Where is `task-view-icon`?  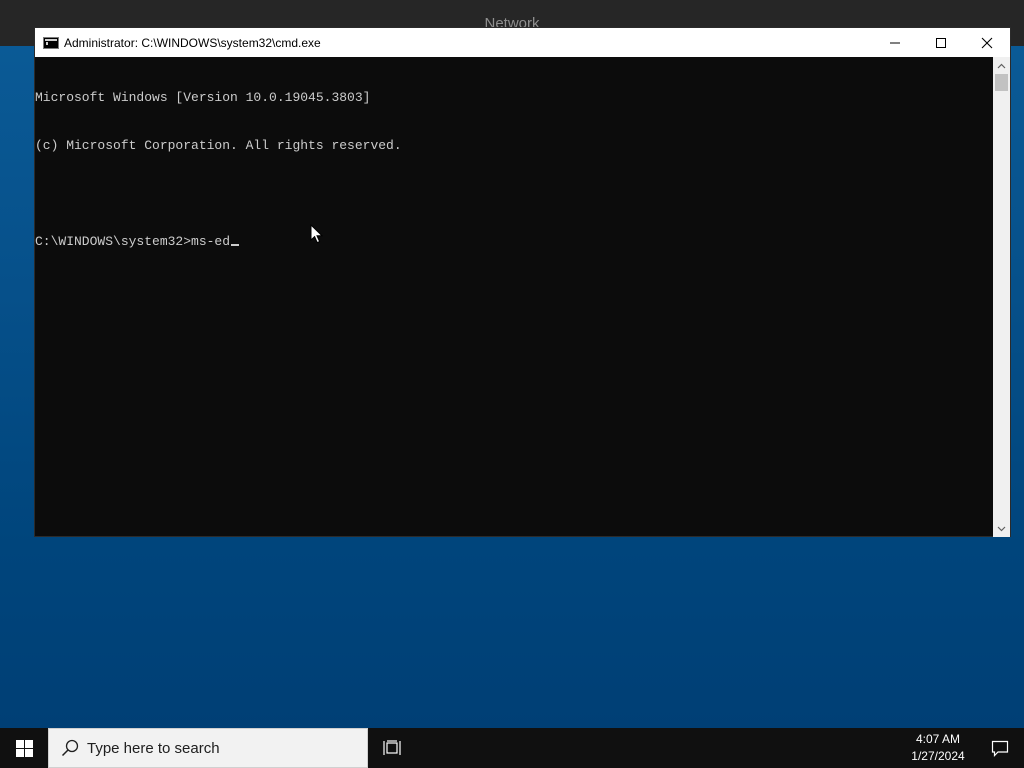
task-view-icon is located at coordinates (392, 747).